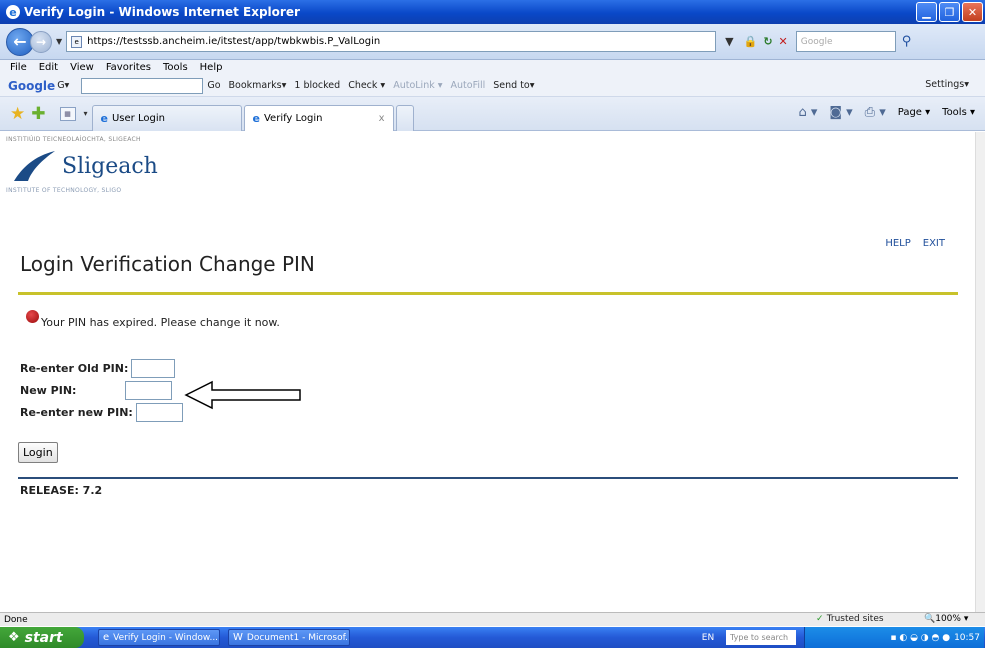 The height and width of the screenshot is (648, 985). Describe the element at coordinates (488, 478) in the screenshot. I see `footer-divider` at that location.